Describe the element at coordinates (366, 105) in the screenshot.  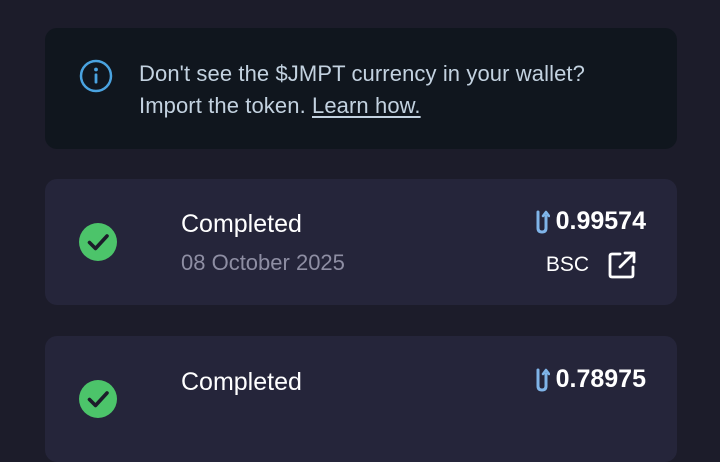
I see `learn-how-link: Learn how.` at that location.